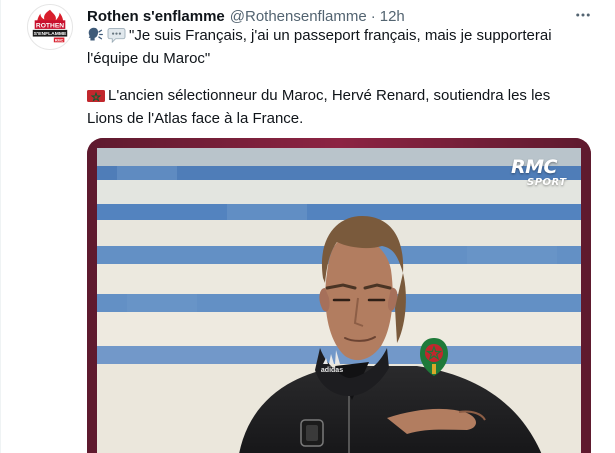  I want to click on tweet-header: Rothen s'enflamme @Rothensenflamme · 12h, so click(246, 16).